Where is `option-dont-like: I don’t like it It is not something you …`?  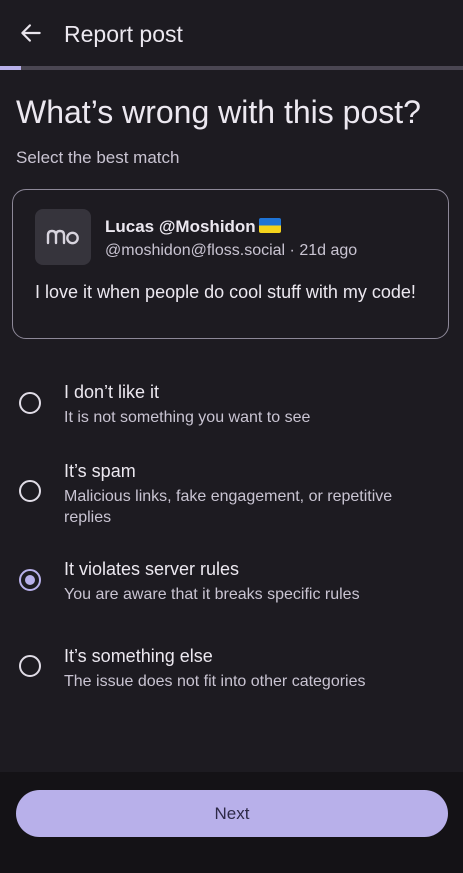 option-dont-like: I don’t like it It is not something you … is located at coordinates (231, 410).